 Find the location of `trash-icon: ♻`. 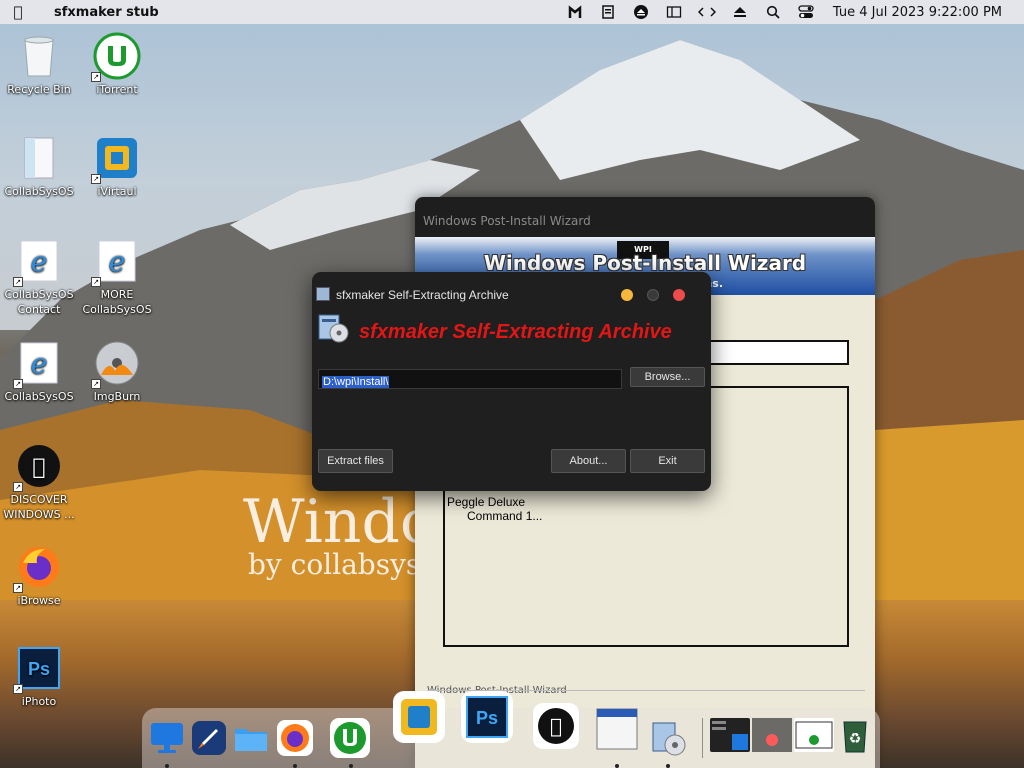

trash-icon: ♻ is located at coordinates (855, 735).